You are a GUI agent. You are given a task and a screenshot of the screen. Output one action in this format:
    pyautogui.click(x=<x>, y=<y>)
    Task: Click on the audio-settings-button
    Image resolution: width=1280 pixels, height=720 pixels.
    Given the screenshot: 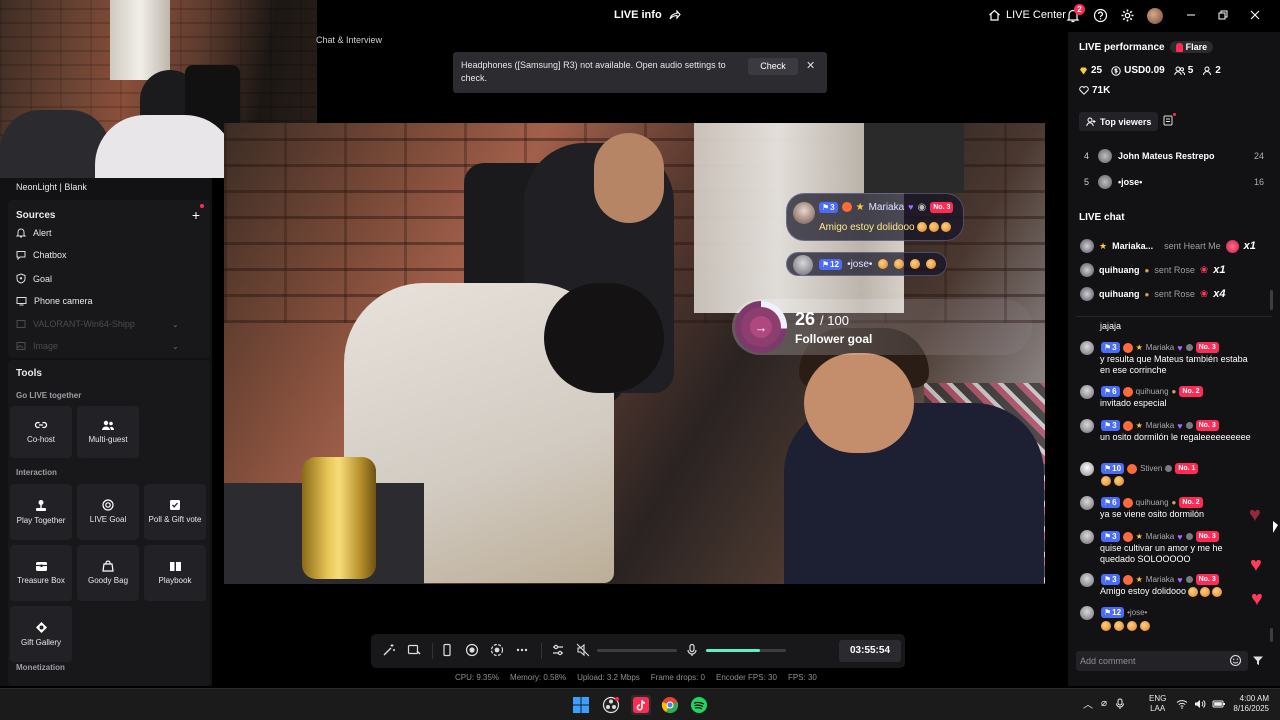 What is the action you would take?
    pyautogui.click(x=558, y=651)
    